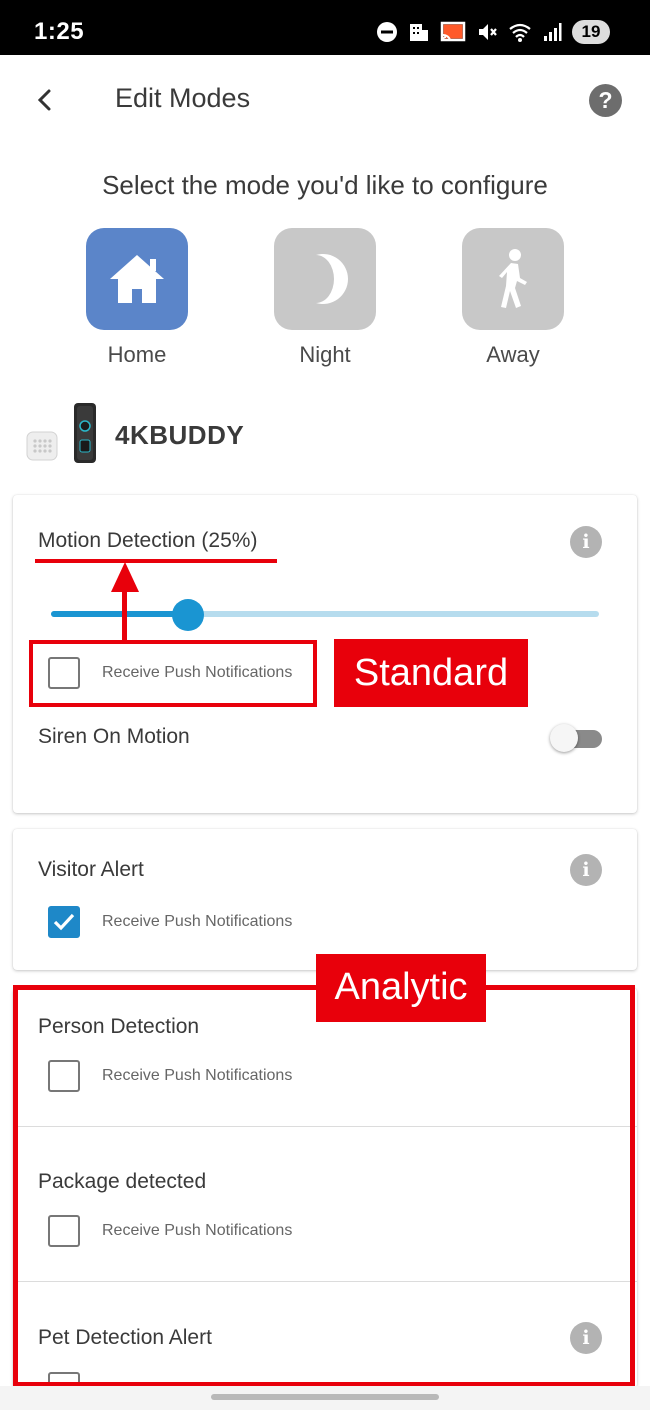 The image size is (650, 1410). I want to click on visitor-push-row: Receive Push Notifications, so click(170, 922).